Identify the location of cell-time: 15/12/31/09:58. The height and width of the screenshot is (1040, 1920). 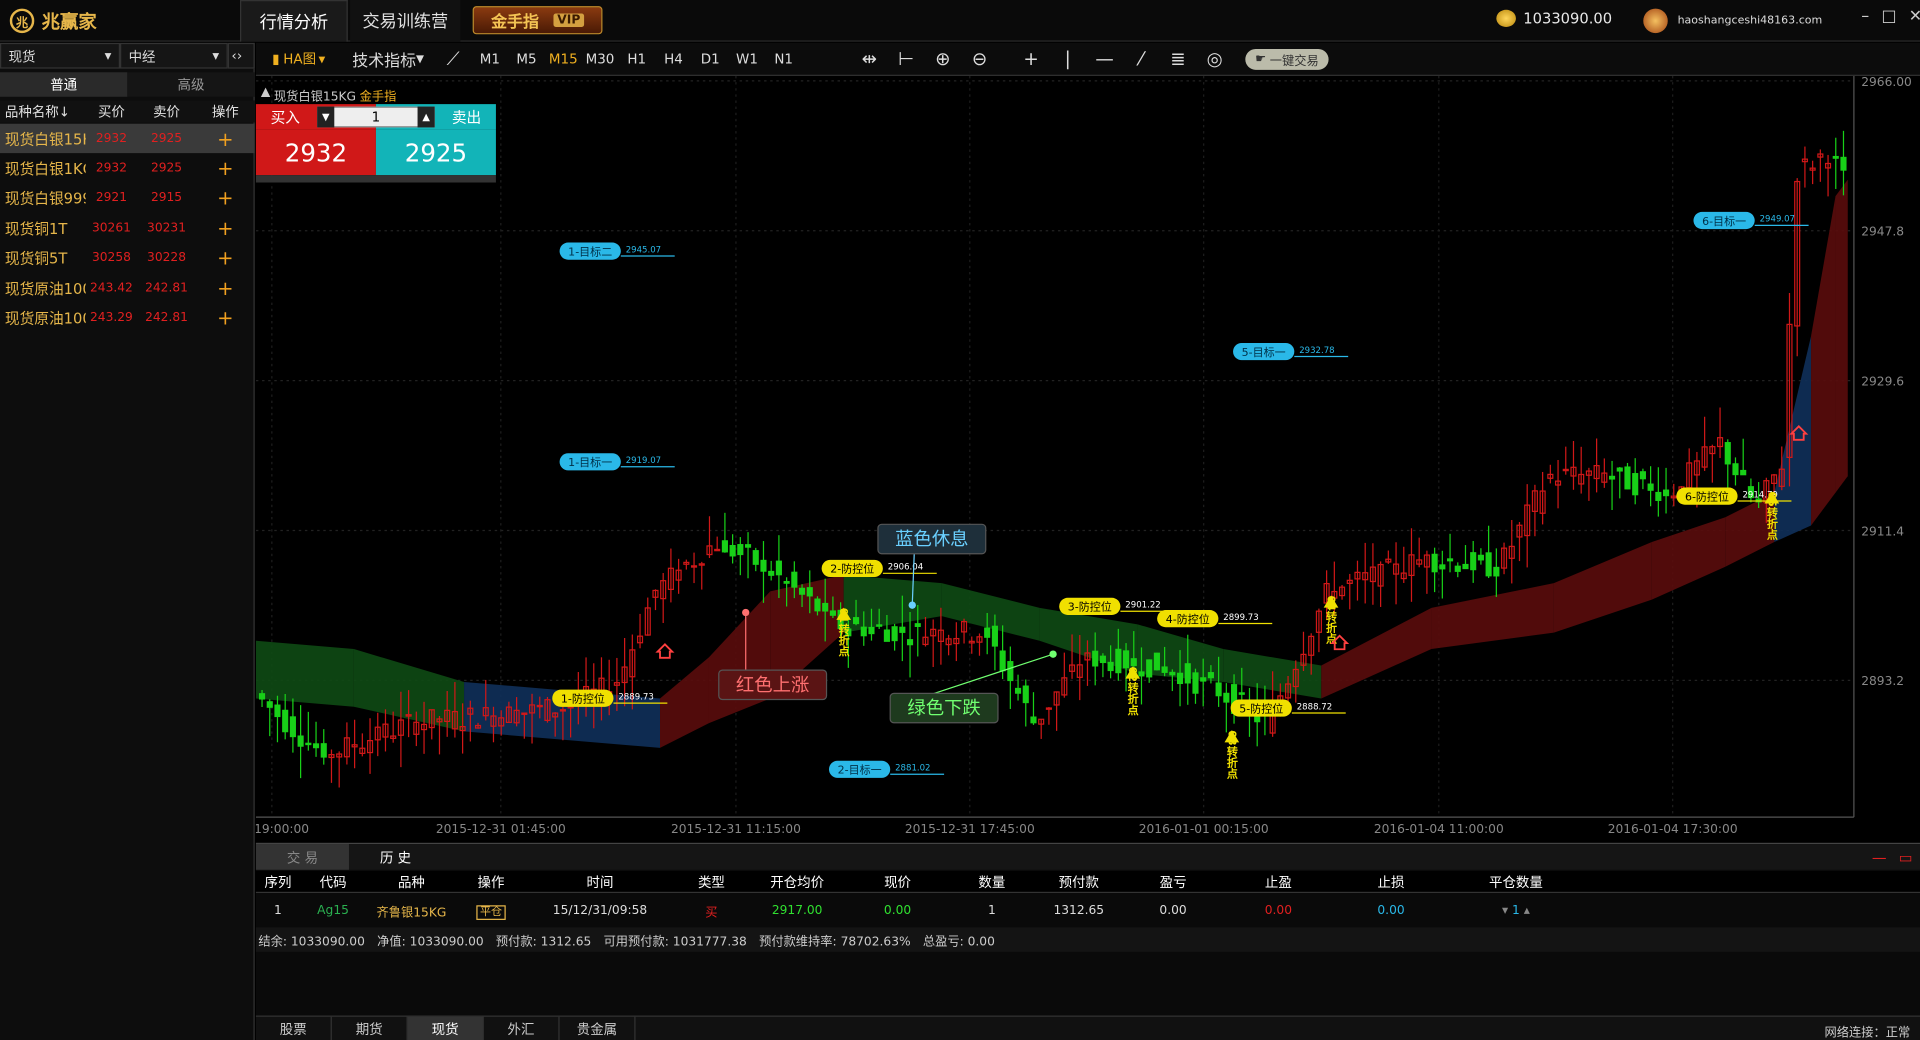
(600, 910).